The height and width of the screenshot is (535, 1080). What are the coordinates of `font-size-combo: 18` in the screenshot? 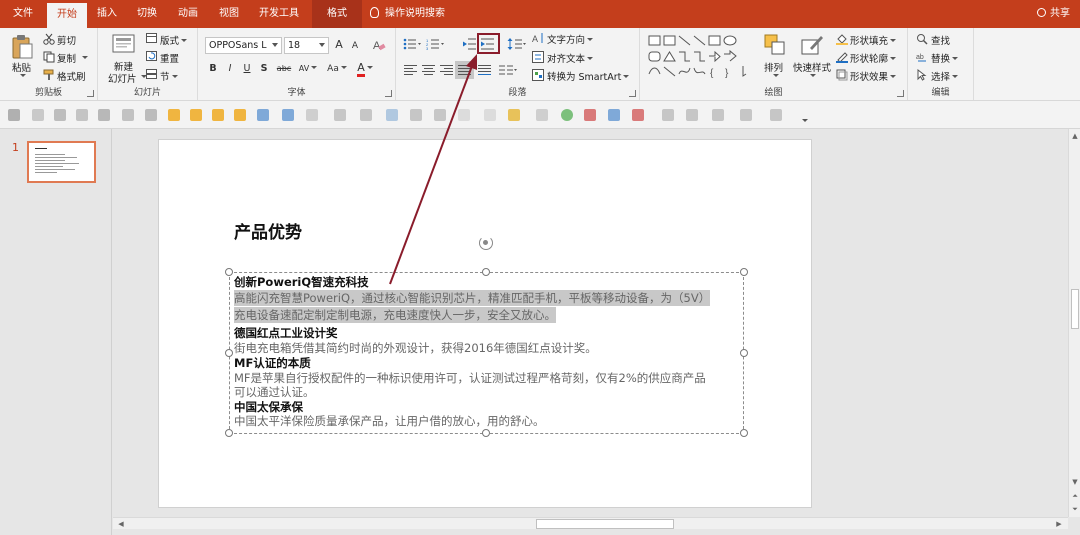 It's located at (306, 45).